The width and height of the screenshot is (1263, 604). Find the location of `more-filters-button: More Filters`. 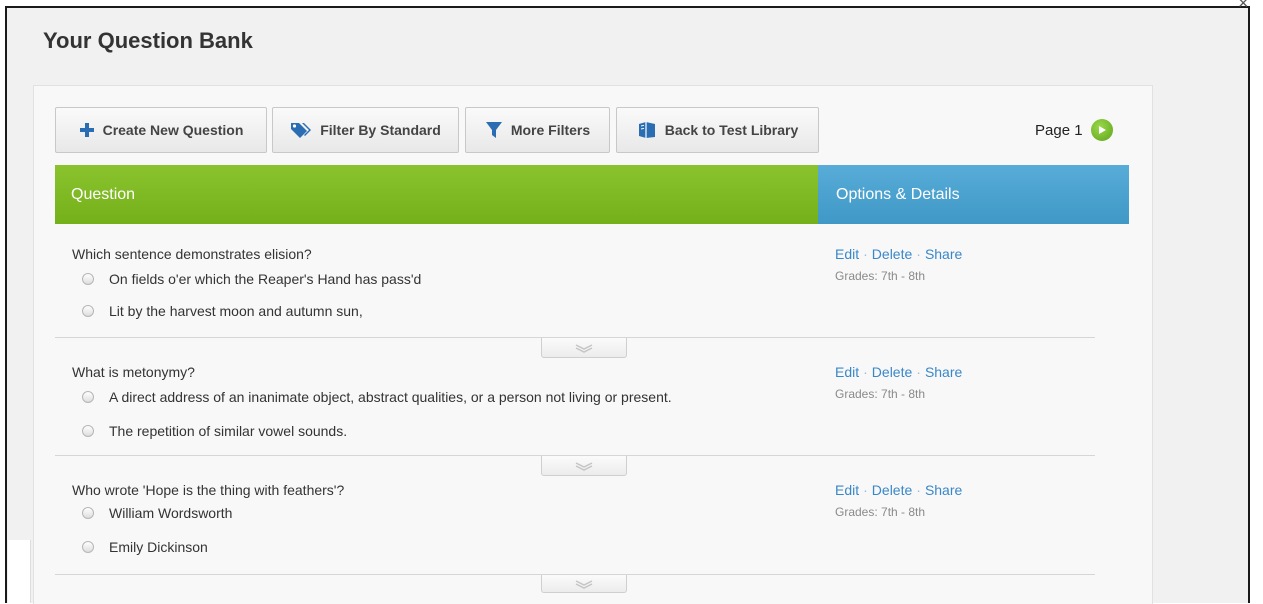

more-filters-button: More Filters is located at coordinates (537, 130).